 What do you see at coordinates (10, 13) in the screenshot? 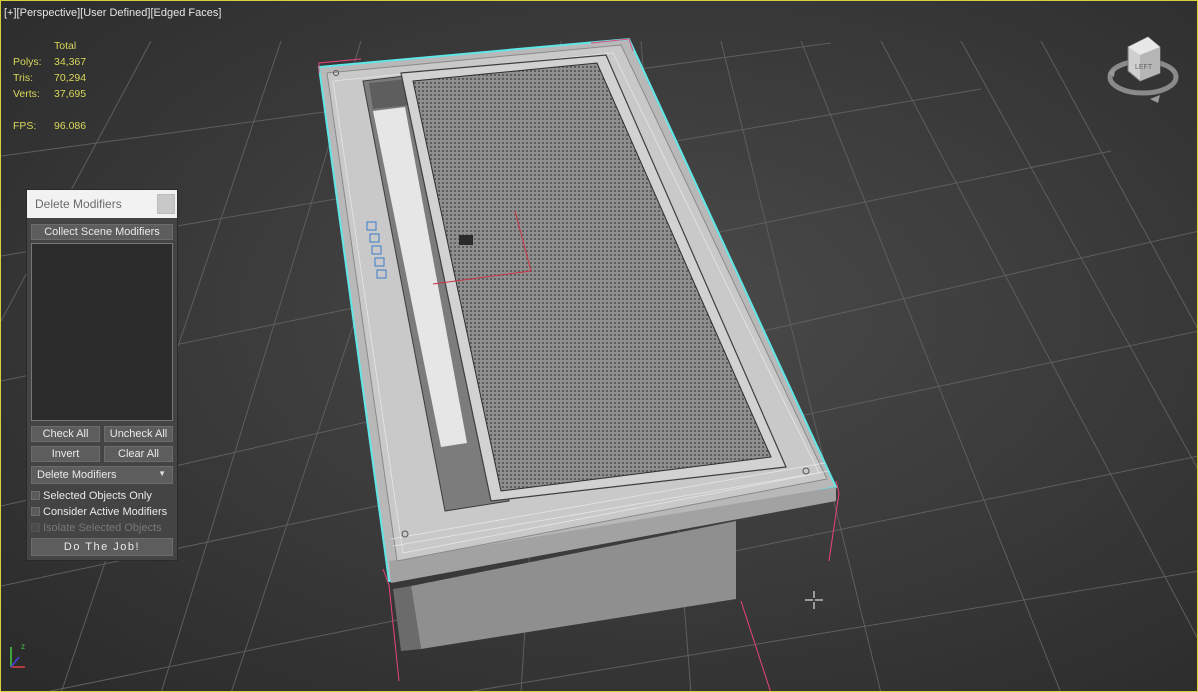
I see `viewport-menu-plus: [+]` at bounding box center [10, 13].